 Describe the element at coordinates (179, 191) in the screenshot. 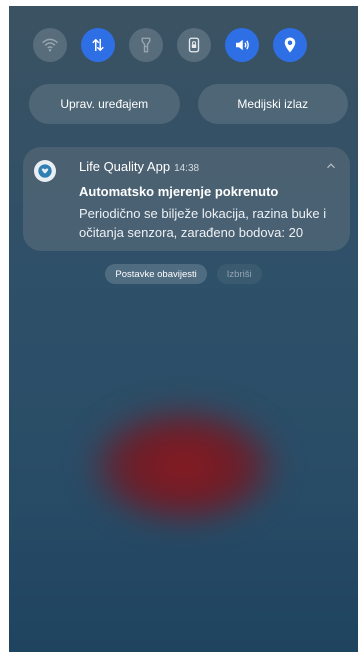

I see `notification-title: Automatsko mjerenje pokrenuto` at that location.